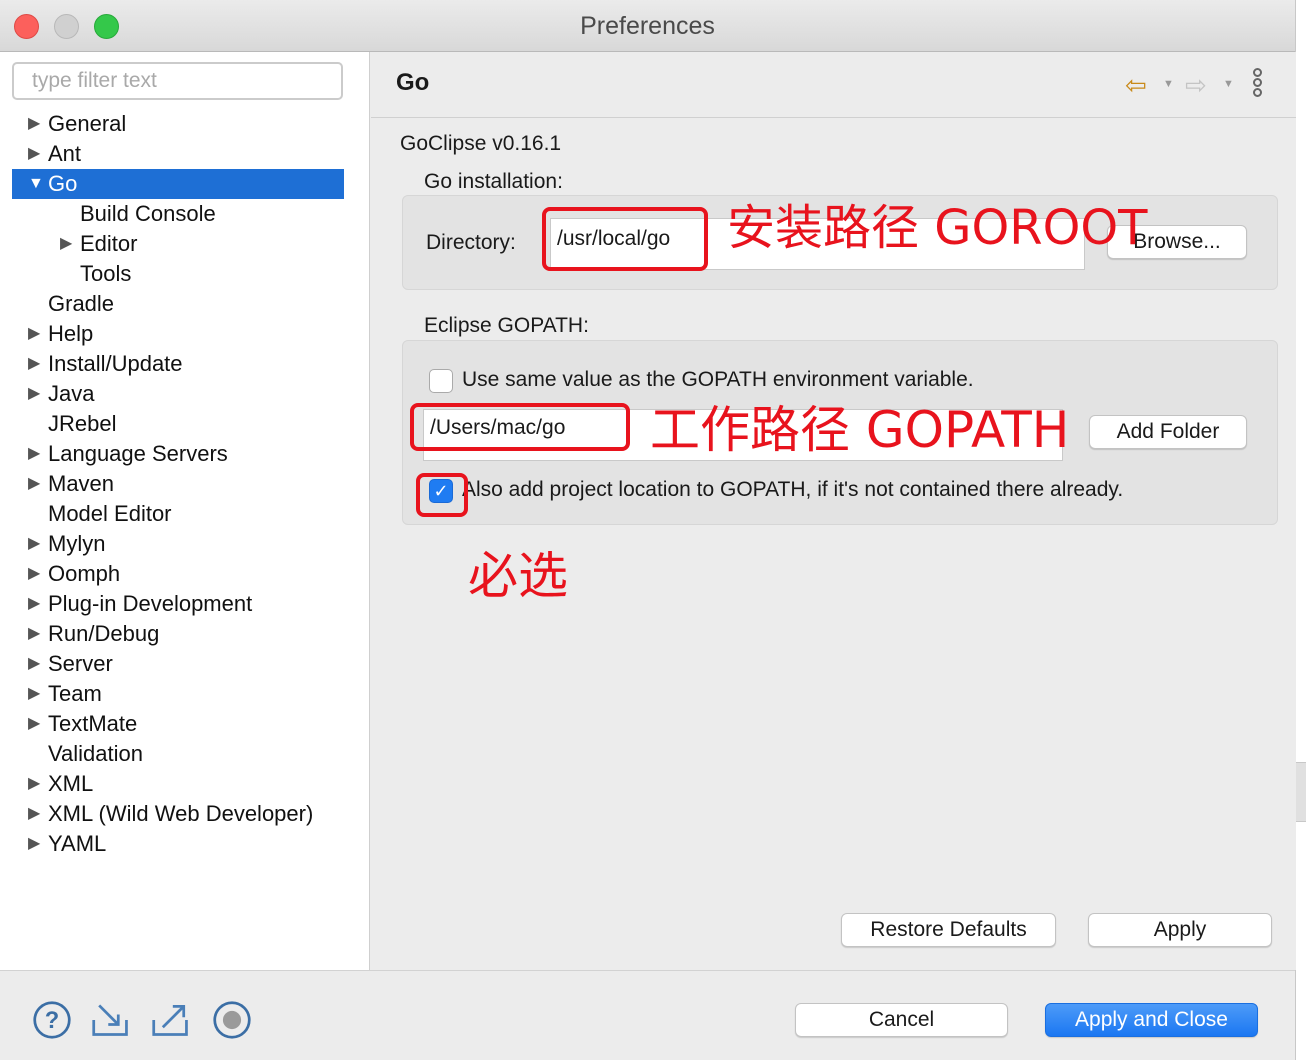 Image resolution: width=1306 pixels, height=1060 pixels. Describe the element at coordinates (71, 333) in the screenshot. I see `sidebar-item-label: Help` at that location.